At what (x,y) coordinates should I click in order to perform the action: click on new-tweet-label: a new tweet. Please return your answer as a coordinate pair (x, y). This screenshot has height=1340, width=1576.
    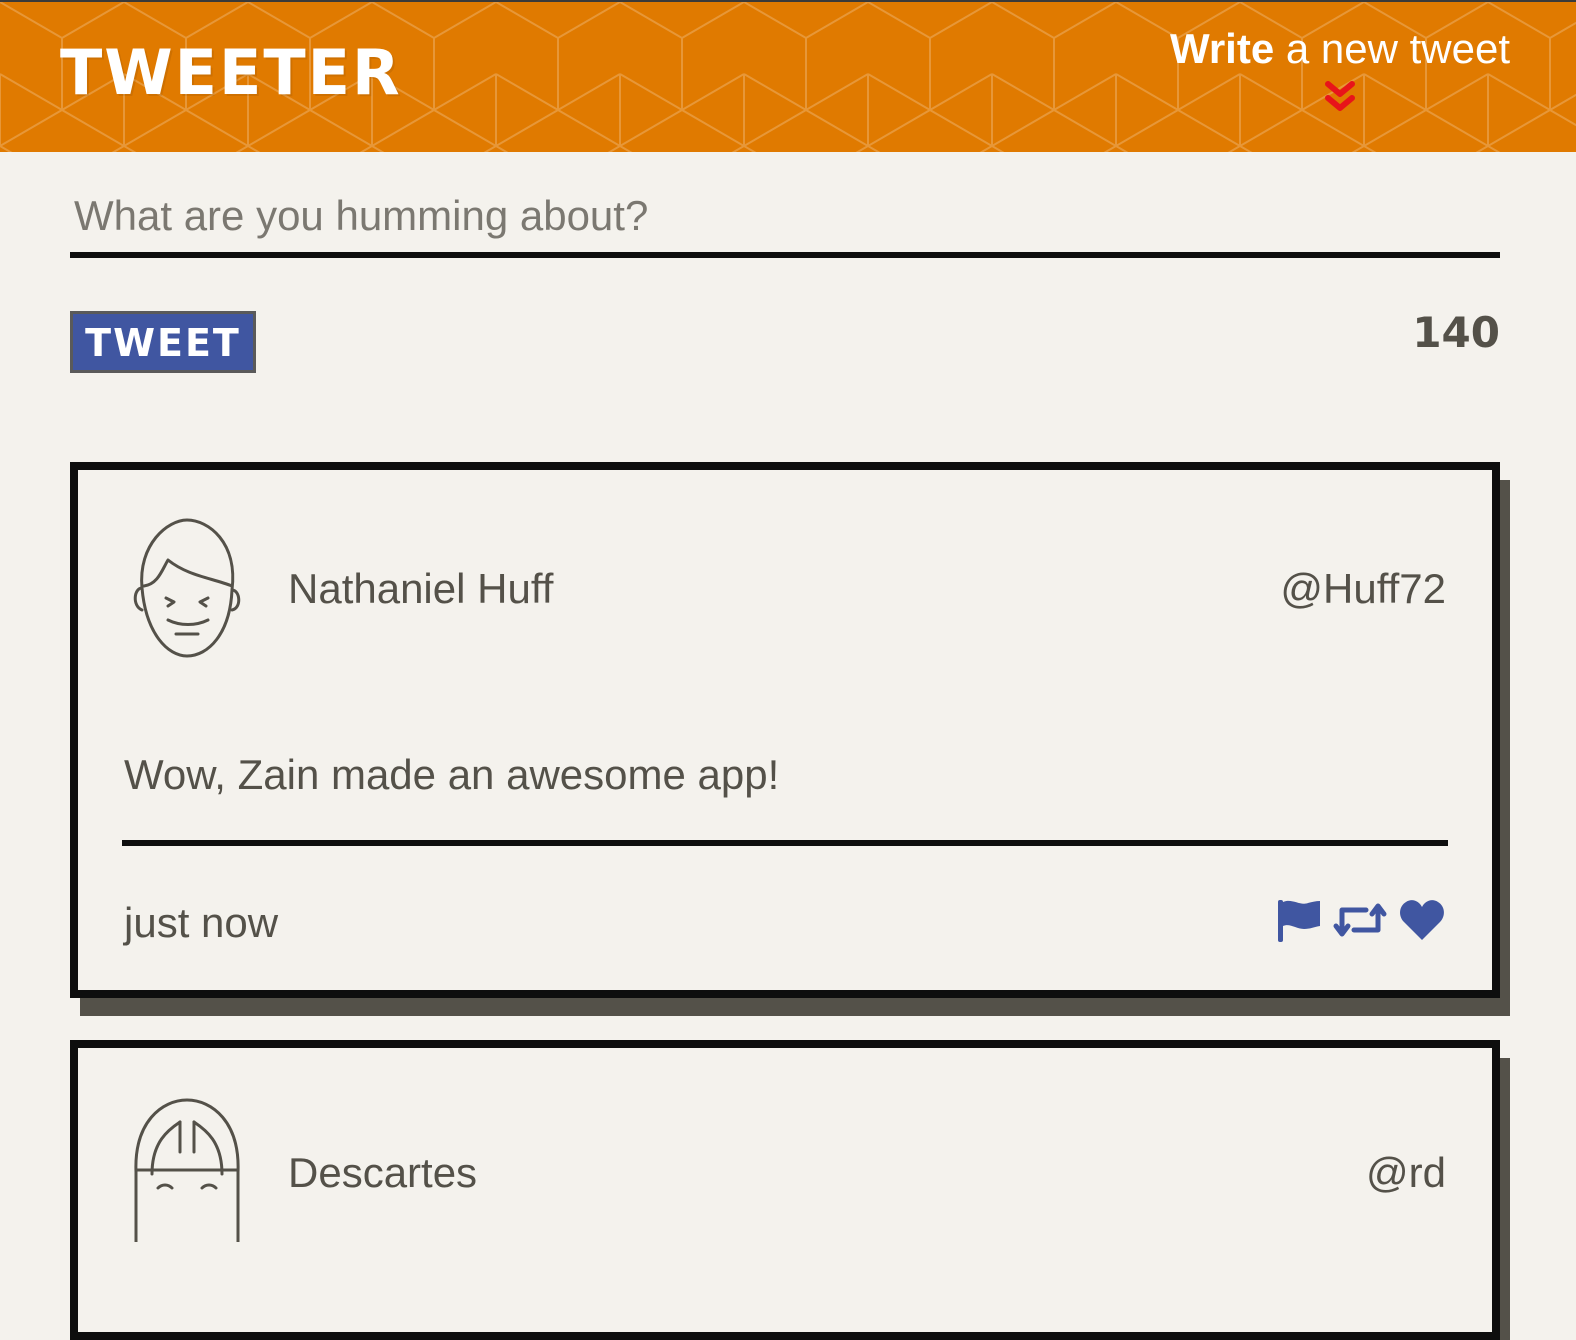
    Looking at the image, I should click on (1392, 48).